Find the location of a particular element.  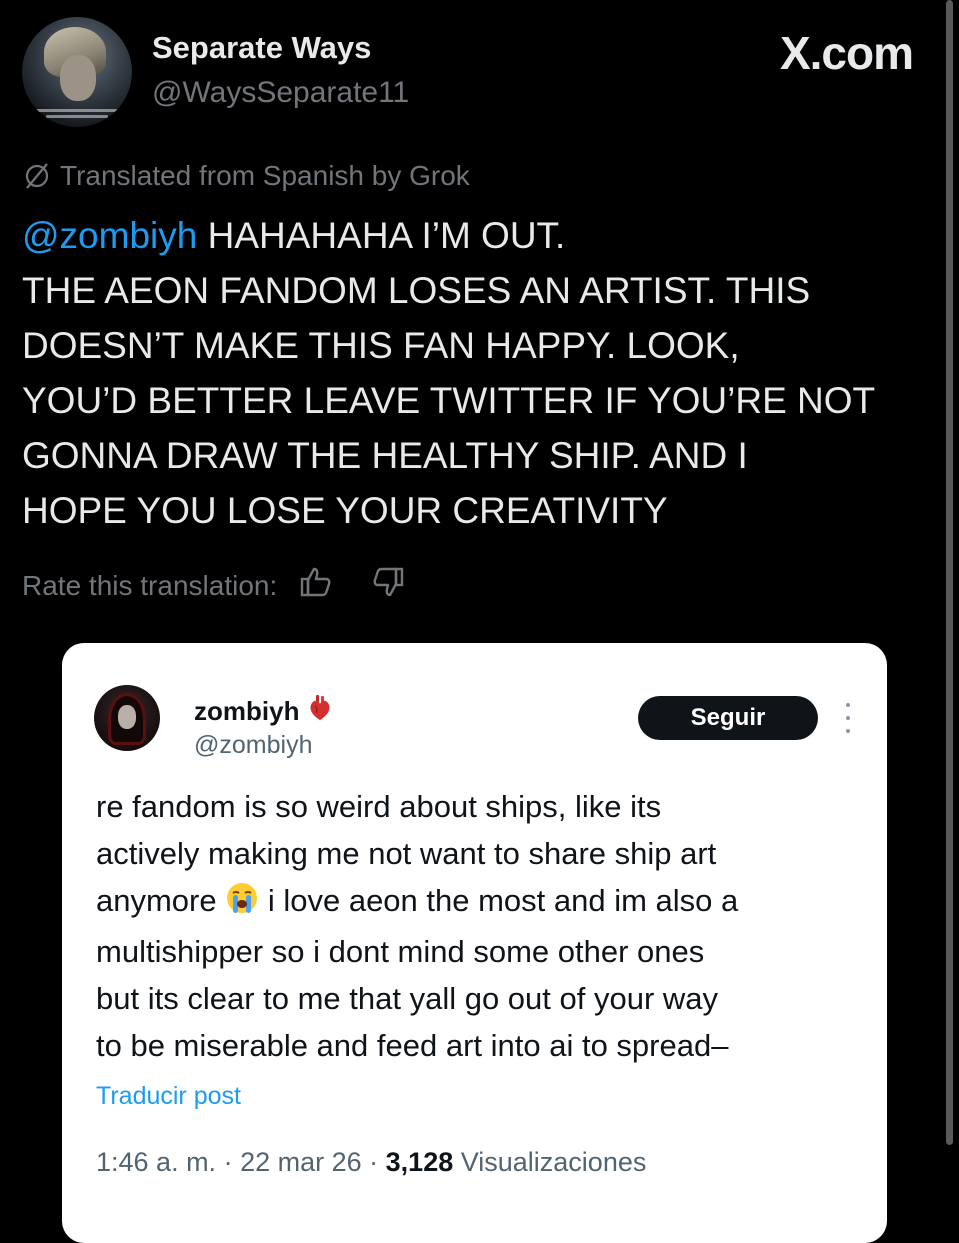

quoted-avatar is located at coordinates (127, 718).